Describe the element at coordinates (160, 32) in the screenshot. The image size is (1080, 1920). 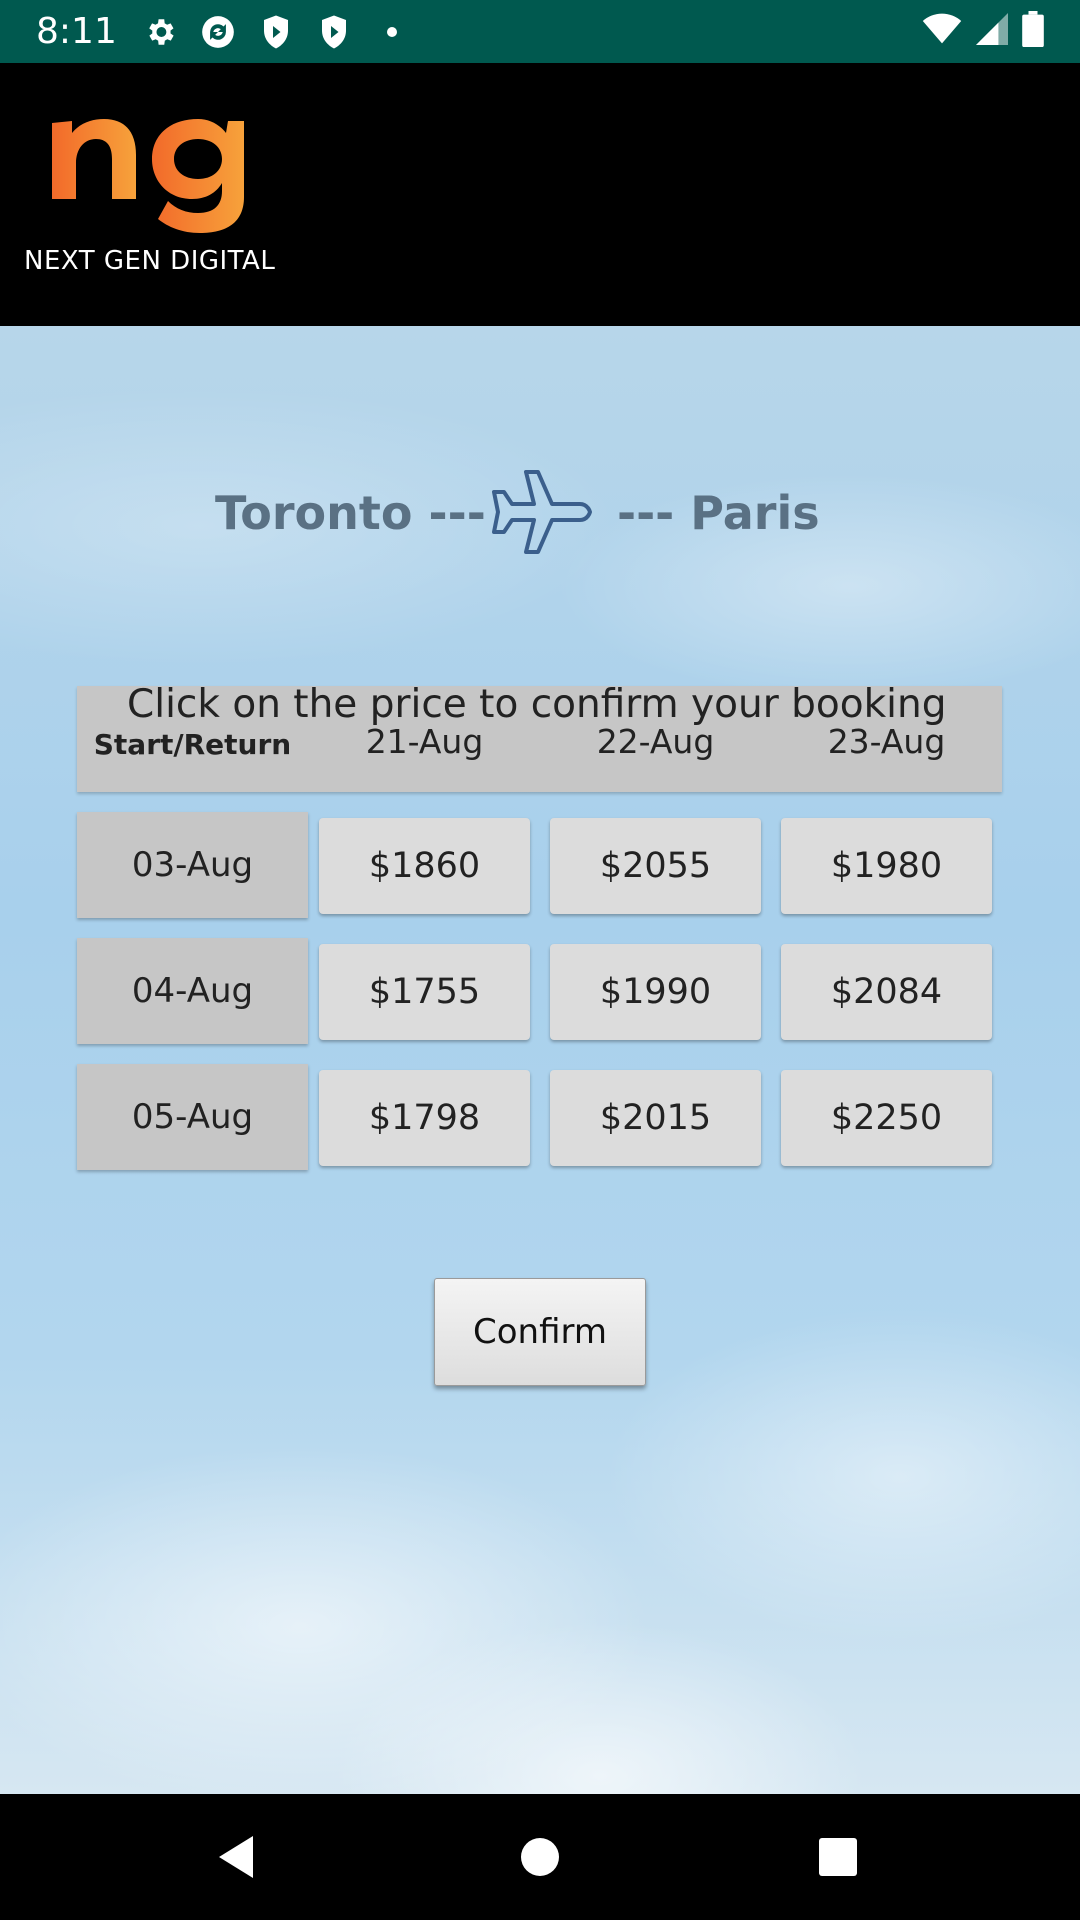
I see `settings-icon` at that location.